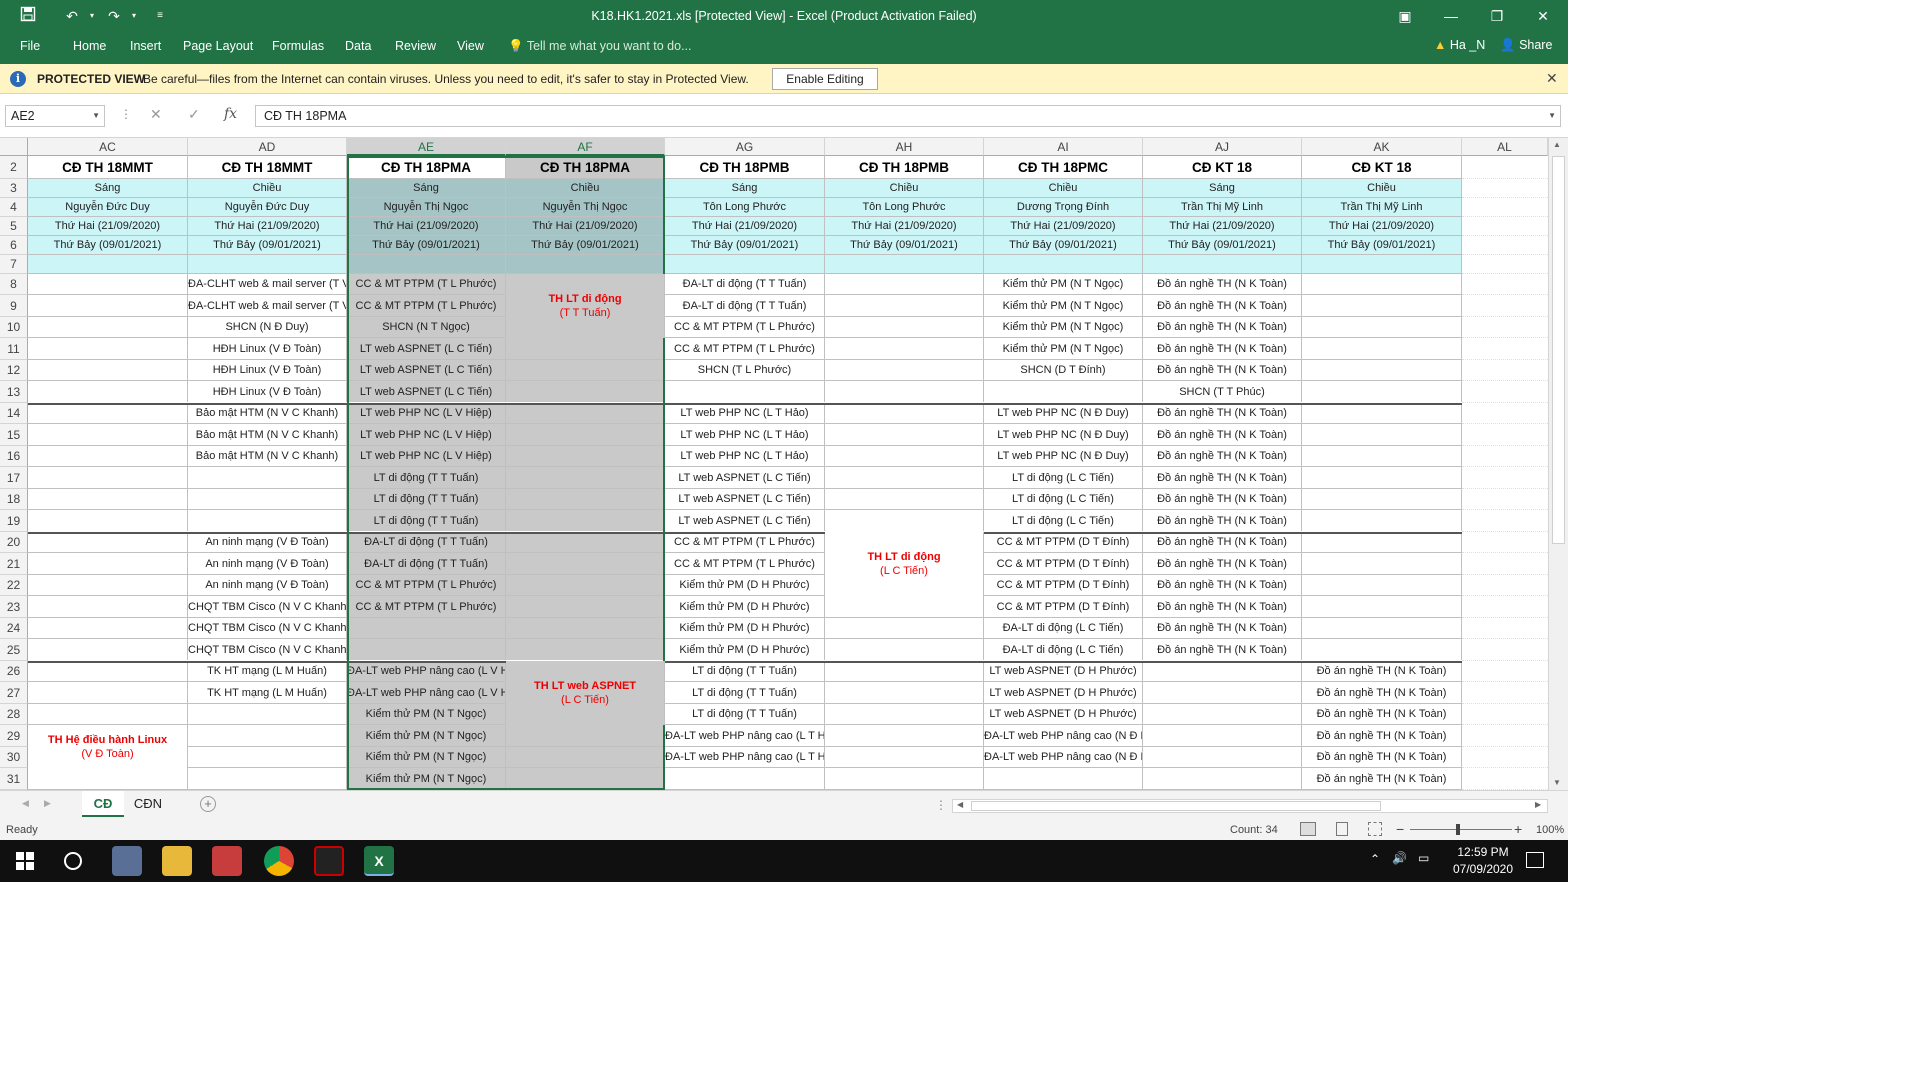 This screenshot has height=1080, width=1920. What do you see at coordinates (14, 456) in the screenshot?
I see `row-header: 16` at bounding box center [14, 456].